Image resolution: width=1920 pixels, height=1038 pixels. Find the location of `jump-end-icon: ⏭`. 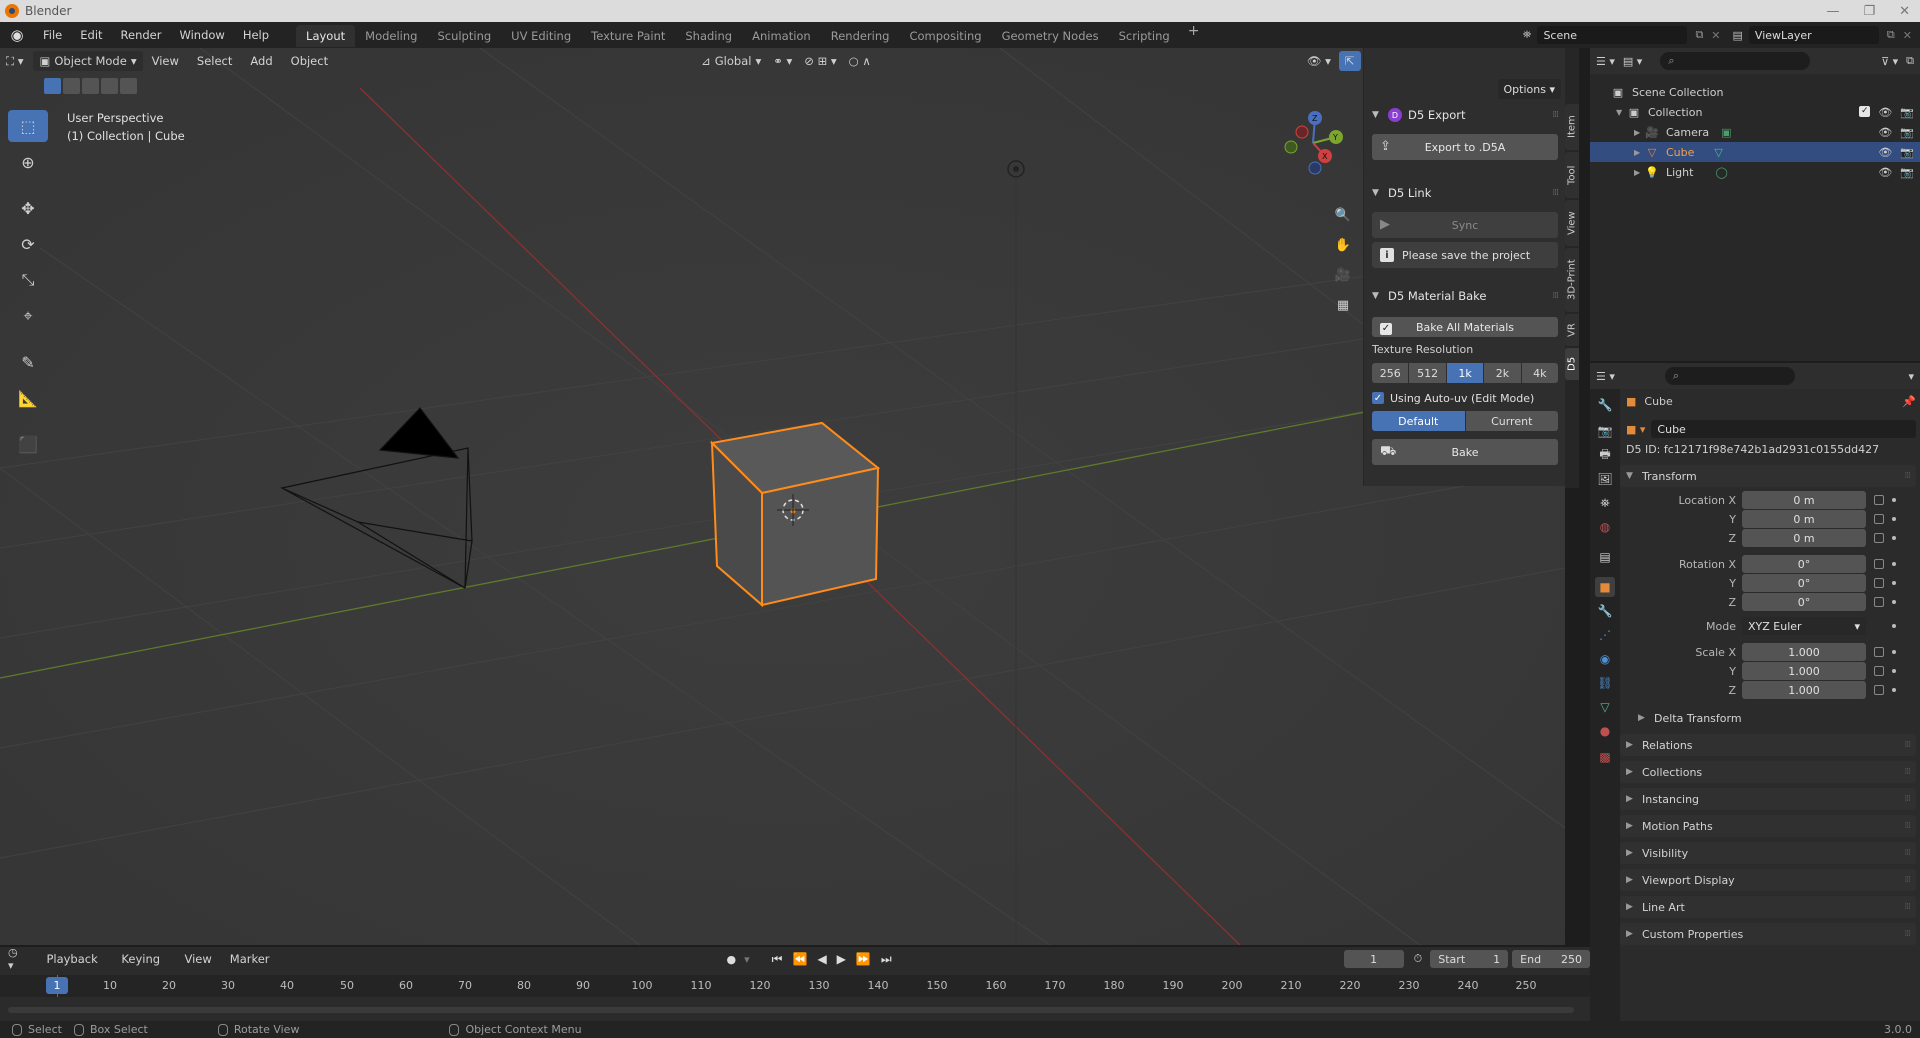

jump-end-icon: ⏭ is located at coordinates (886, 959).